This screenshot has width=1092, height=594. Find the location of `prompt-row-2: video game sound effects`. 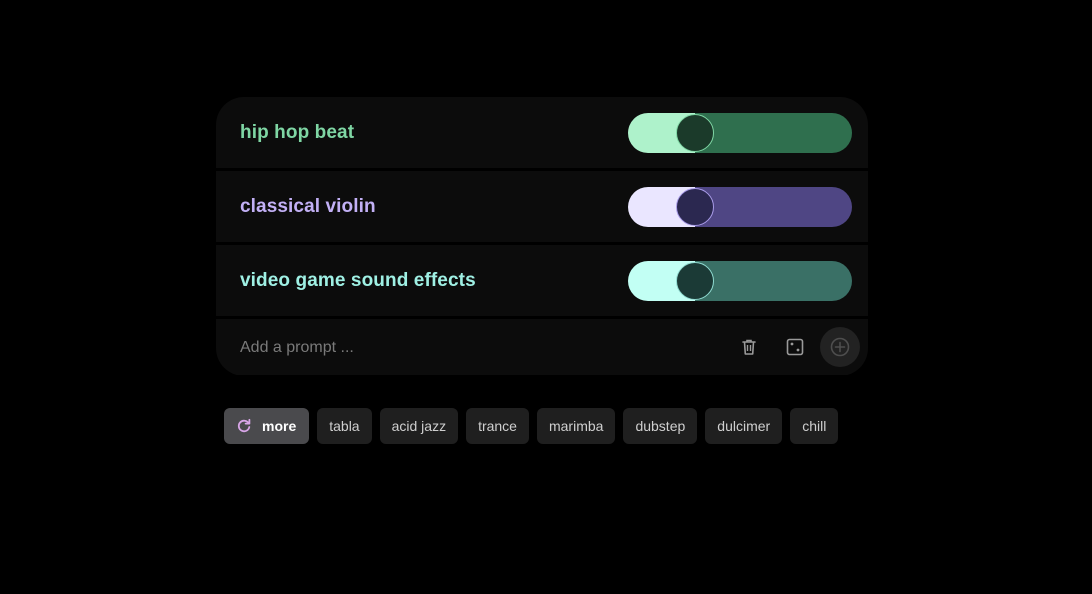

prompt-row-2: video game sound effects is located at coordinates (542, 280).